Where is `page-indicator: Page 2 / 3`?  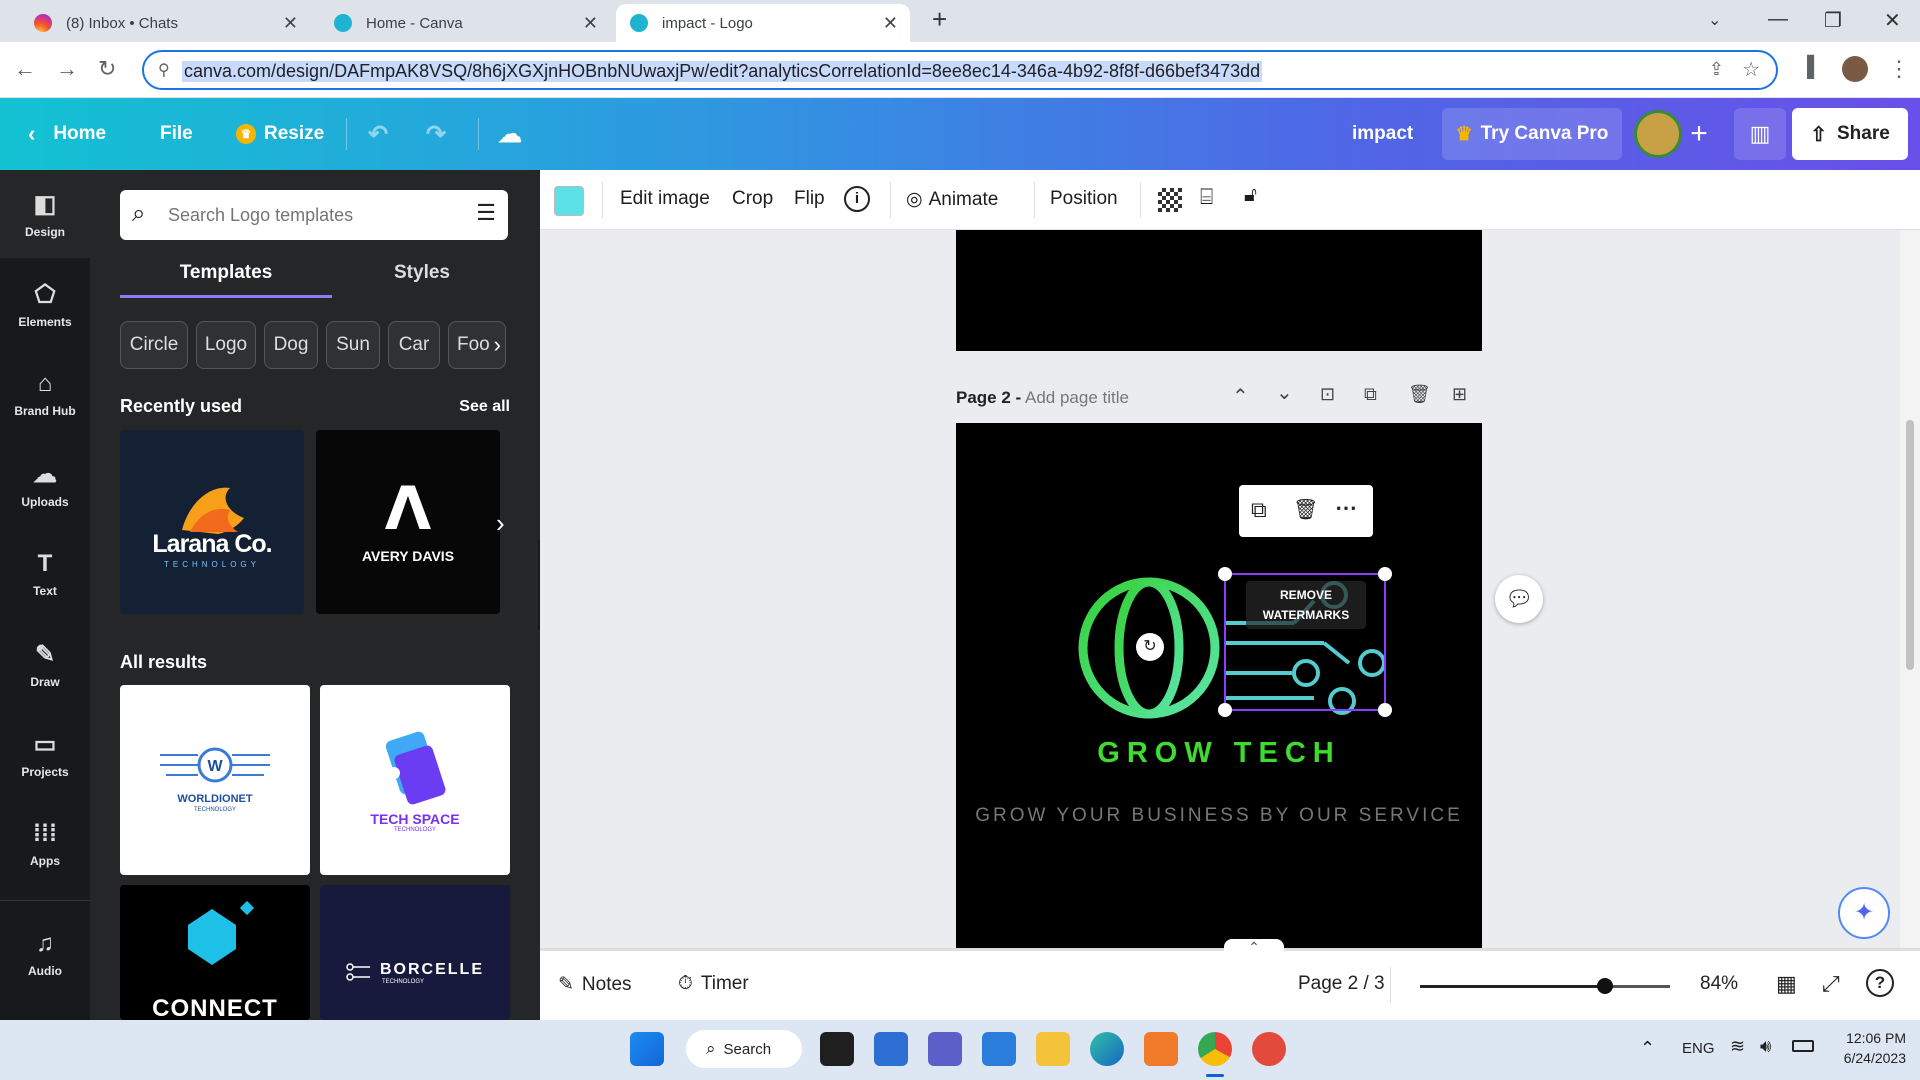
page-indicator: Page 2 / 3 is located at coordinates (1341, 984).